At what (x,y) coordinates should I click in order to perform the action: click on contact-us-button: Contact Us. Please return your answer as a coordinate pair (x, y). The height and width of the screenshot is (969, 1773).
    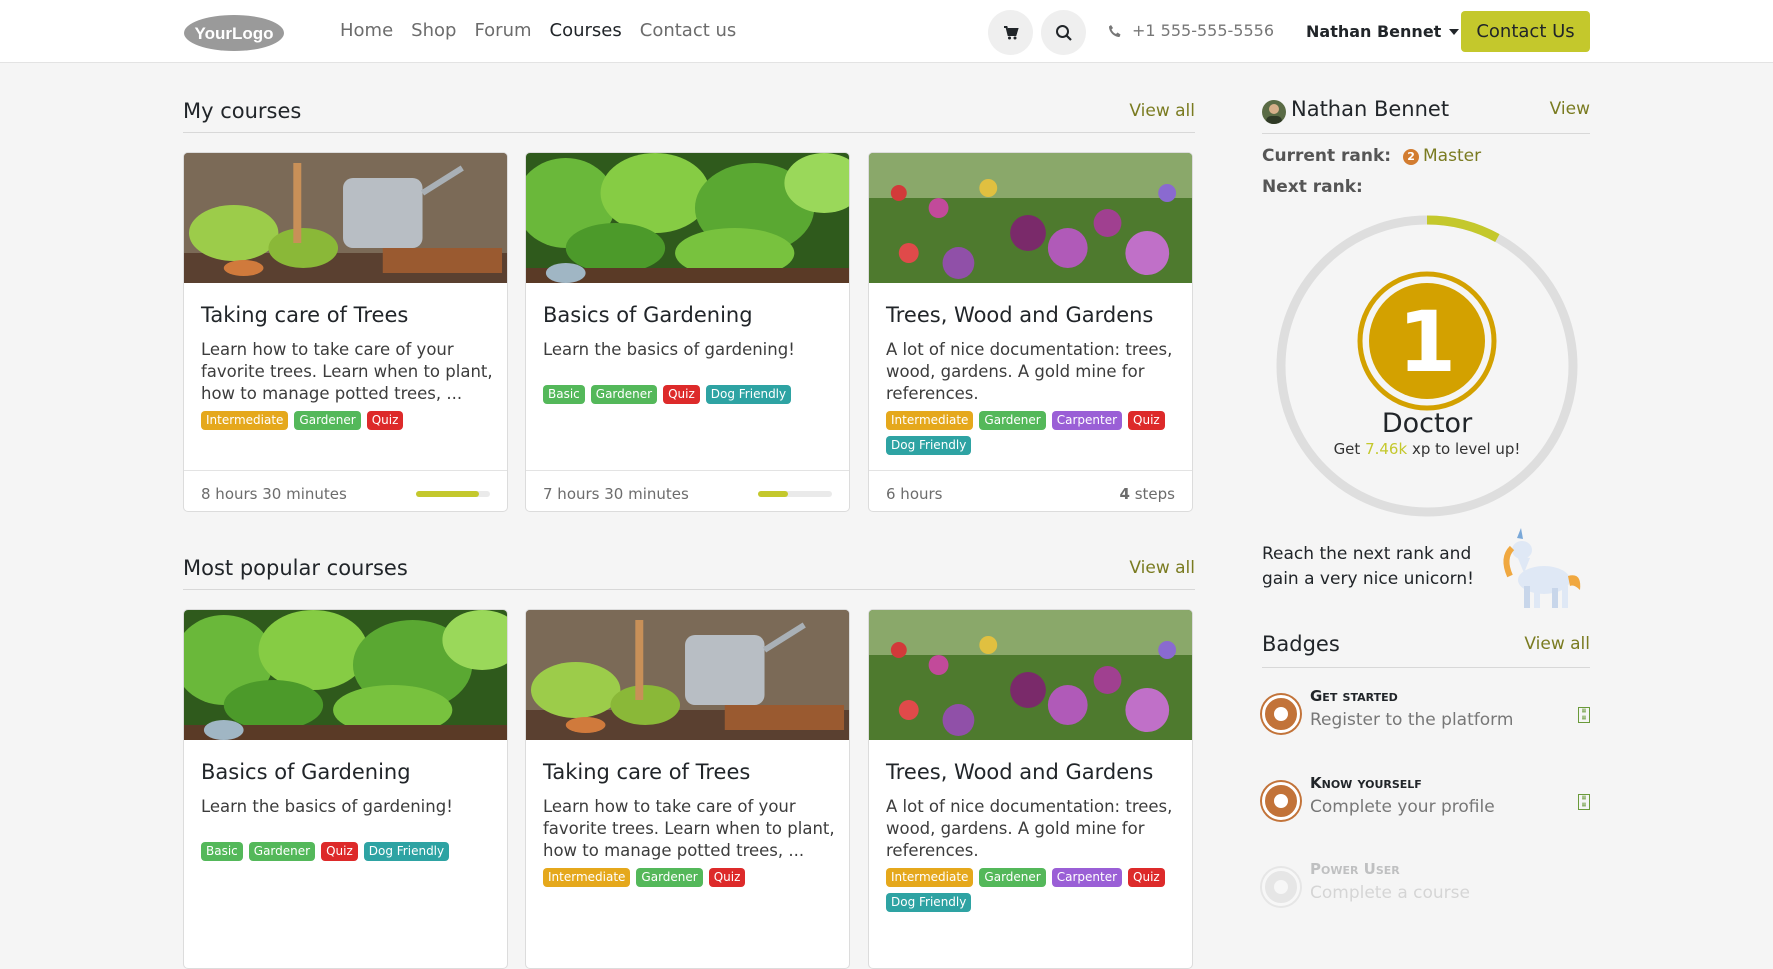
    Looking at the image, I should click on (1525, 31).